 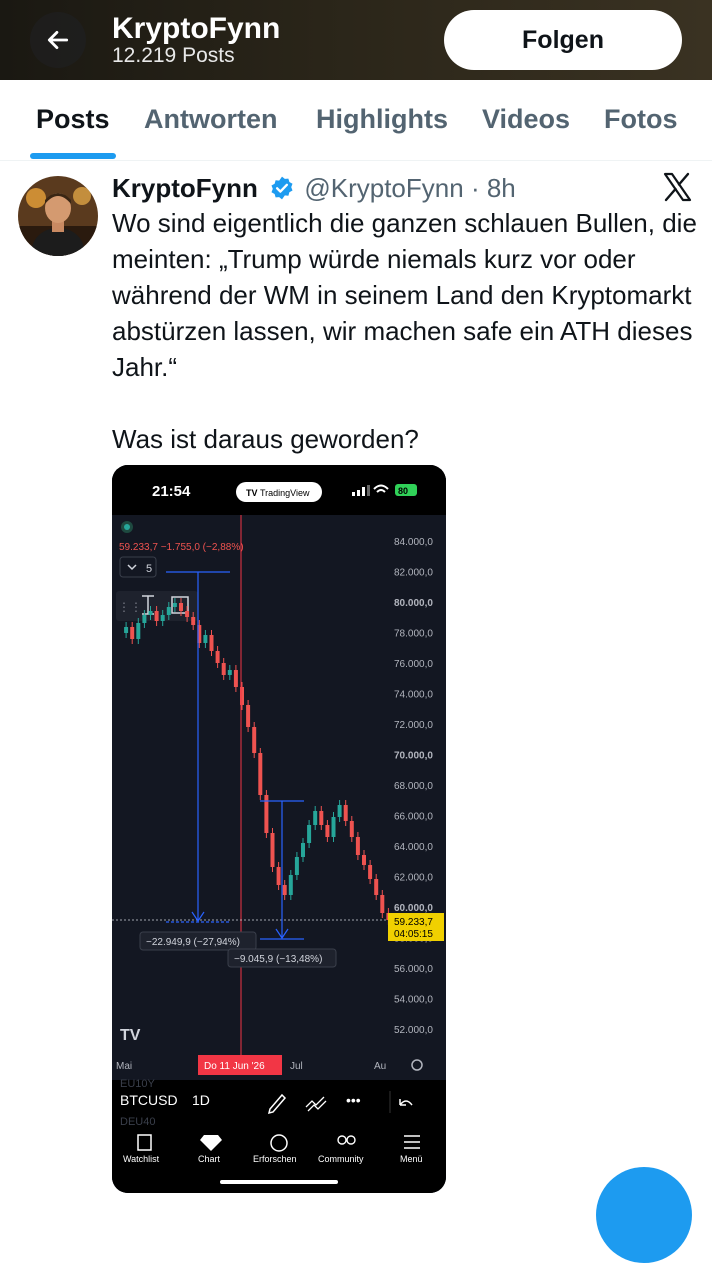 I want to click on price-axis-label: 82.000,0, so click(x=413, y=573).